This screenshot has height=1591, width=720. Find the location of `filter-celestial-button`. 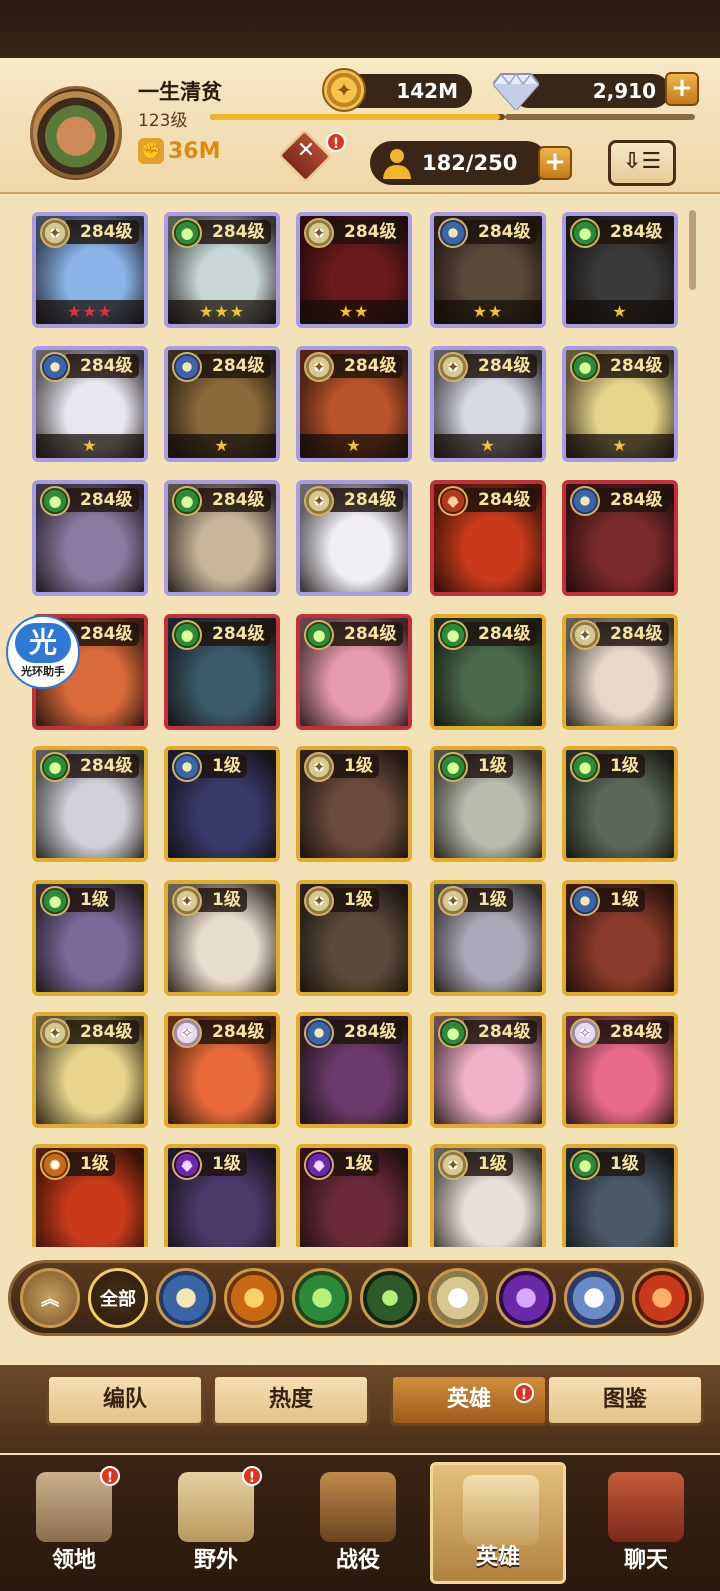

filter-celestial-button is located at coordinates (458, 1298).